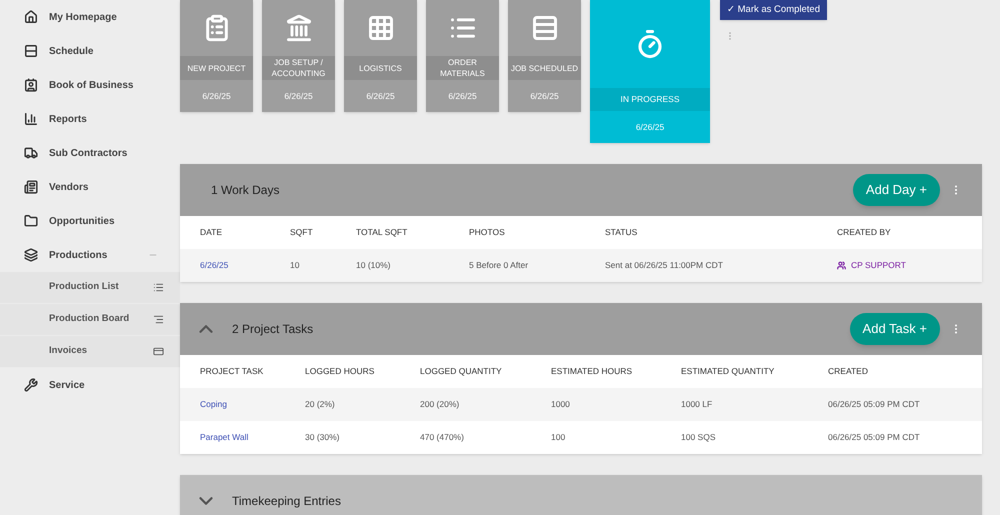 This screenshot has height=515, width=1000. I want to click on sidebar-item: Opportunities, so click(90, 221).